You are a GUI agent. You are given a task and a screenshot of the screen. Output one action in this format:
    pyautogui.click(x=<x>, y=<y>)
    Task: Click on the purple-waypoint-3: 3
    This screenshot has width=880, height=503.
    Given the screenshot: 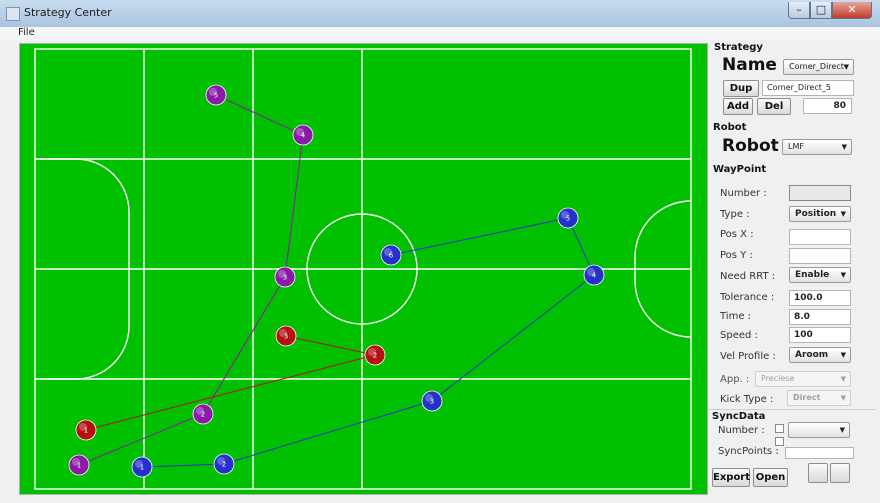 What is the action you would take?
    pyautogui.click(x=285, y=277)
    